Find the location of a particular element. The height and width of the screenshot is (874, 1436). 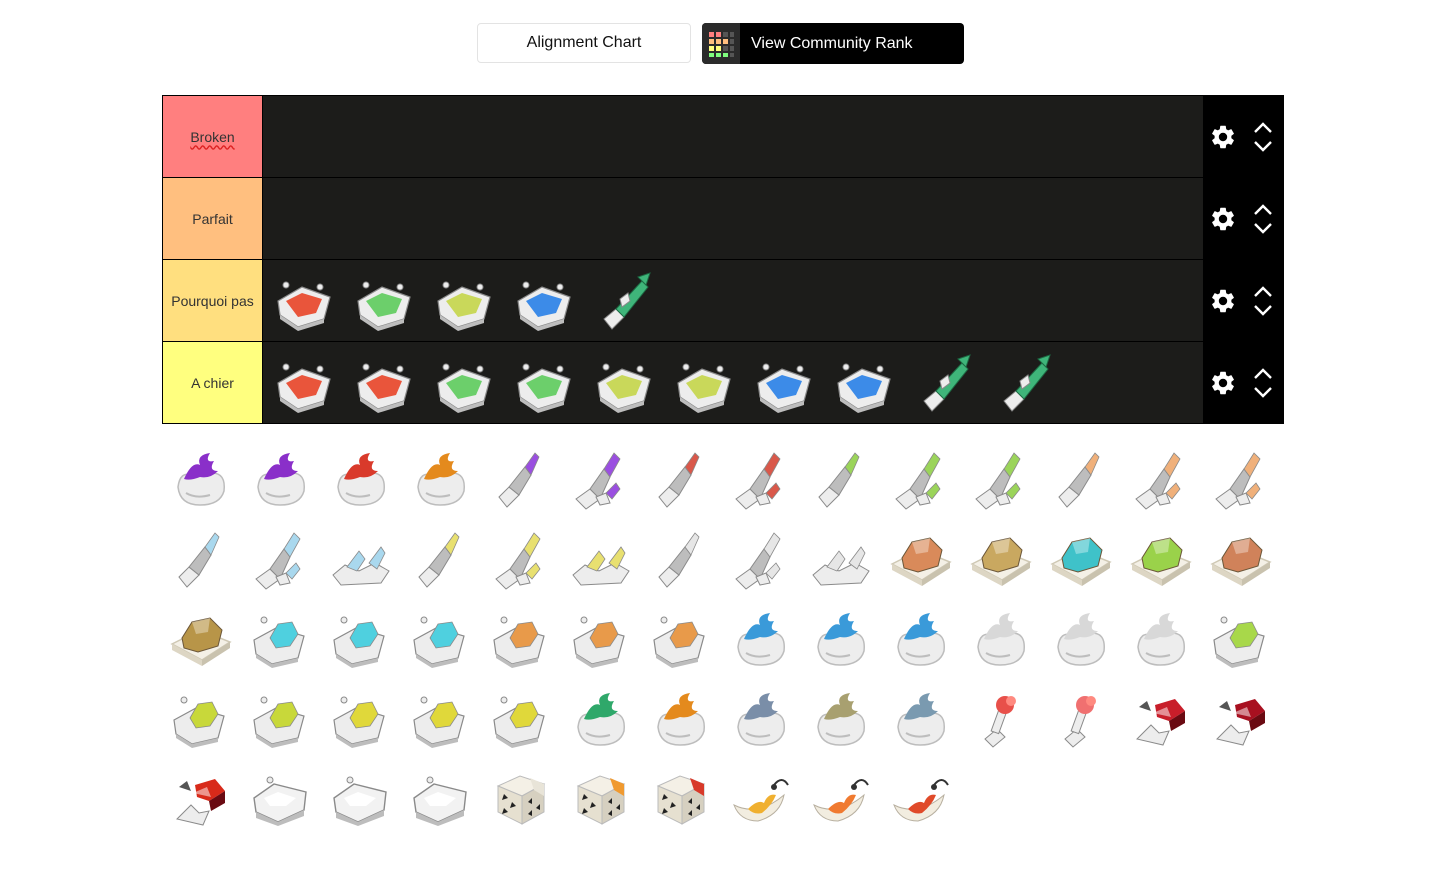

pool-item-lime-crystal-cluster-alt-icon is located at coordinates (1001, 479).